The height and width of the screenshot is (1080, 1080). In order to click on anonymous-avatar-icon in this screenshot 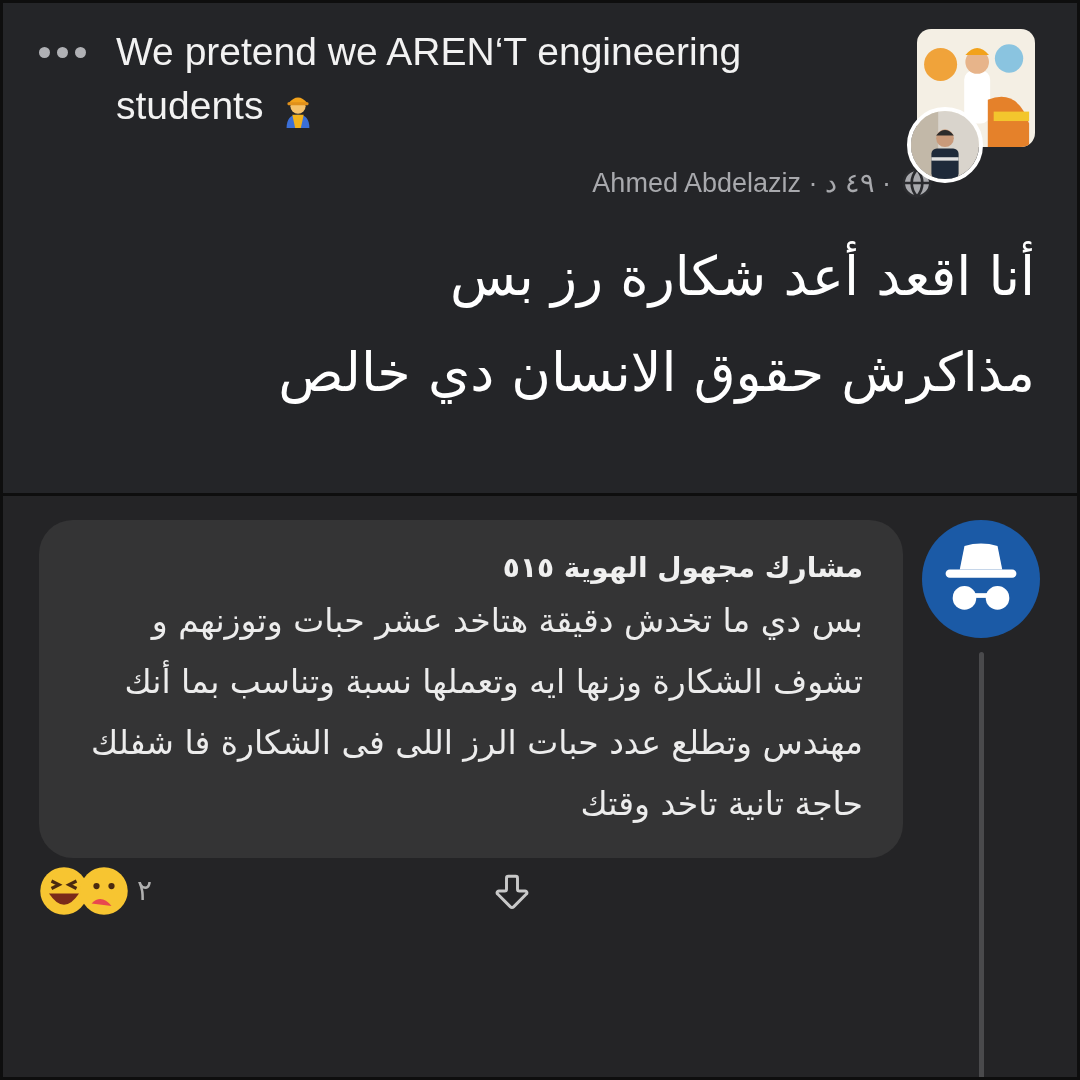, I will do `click(981, 579)`.